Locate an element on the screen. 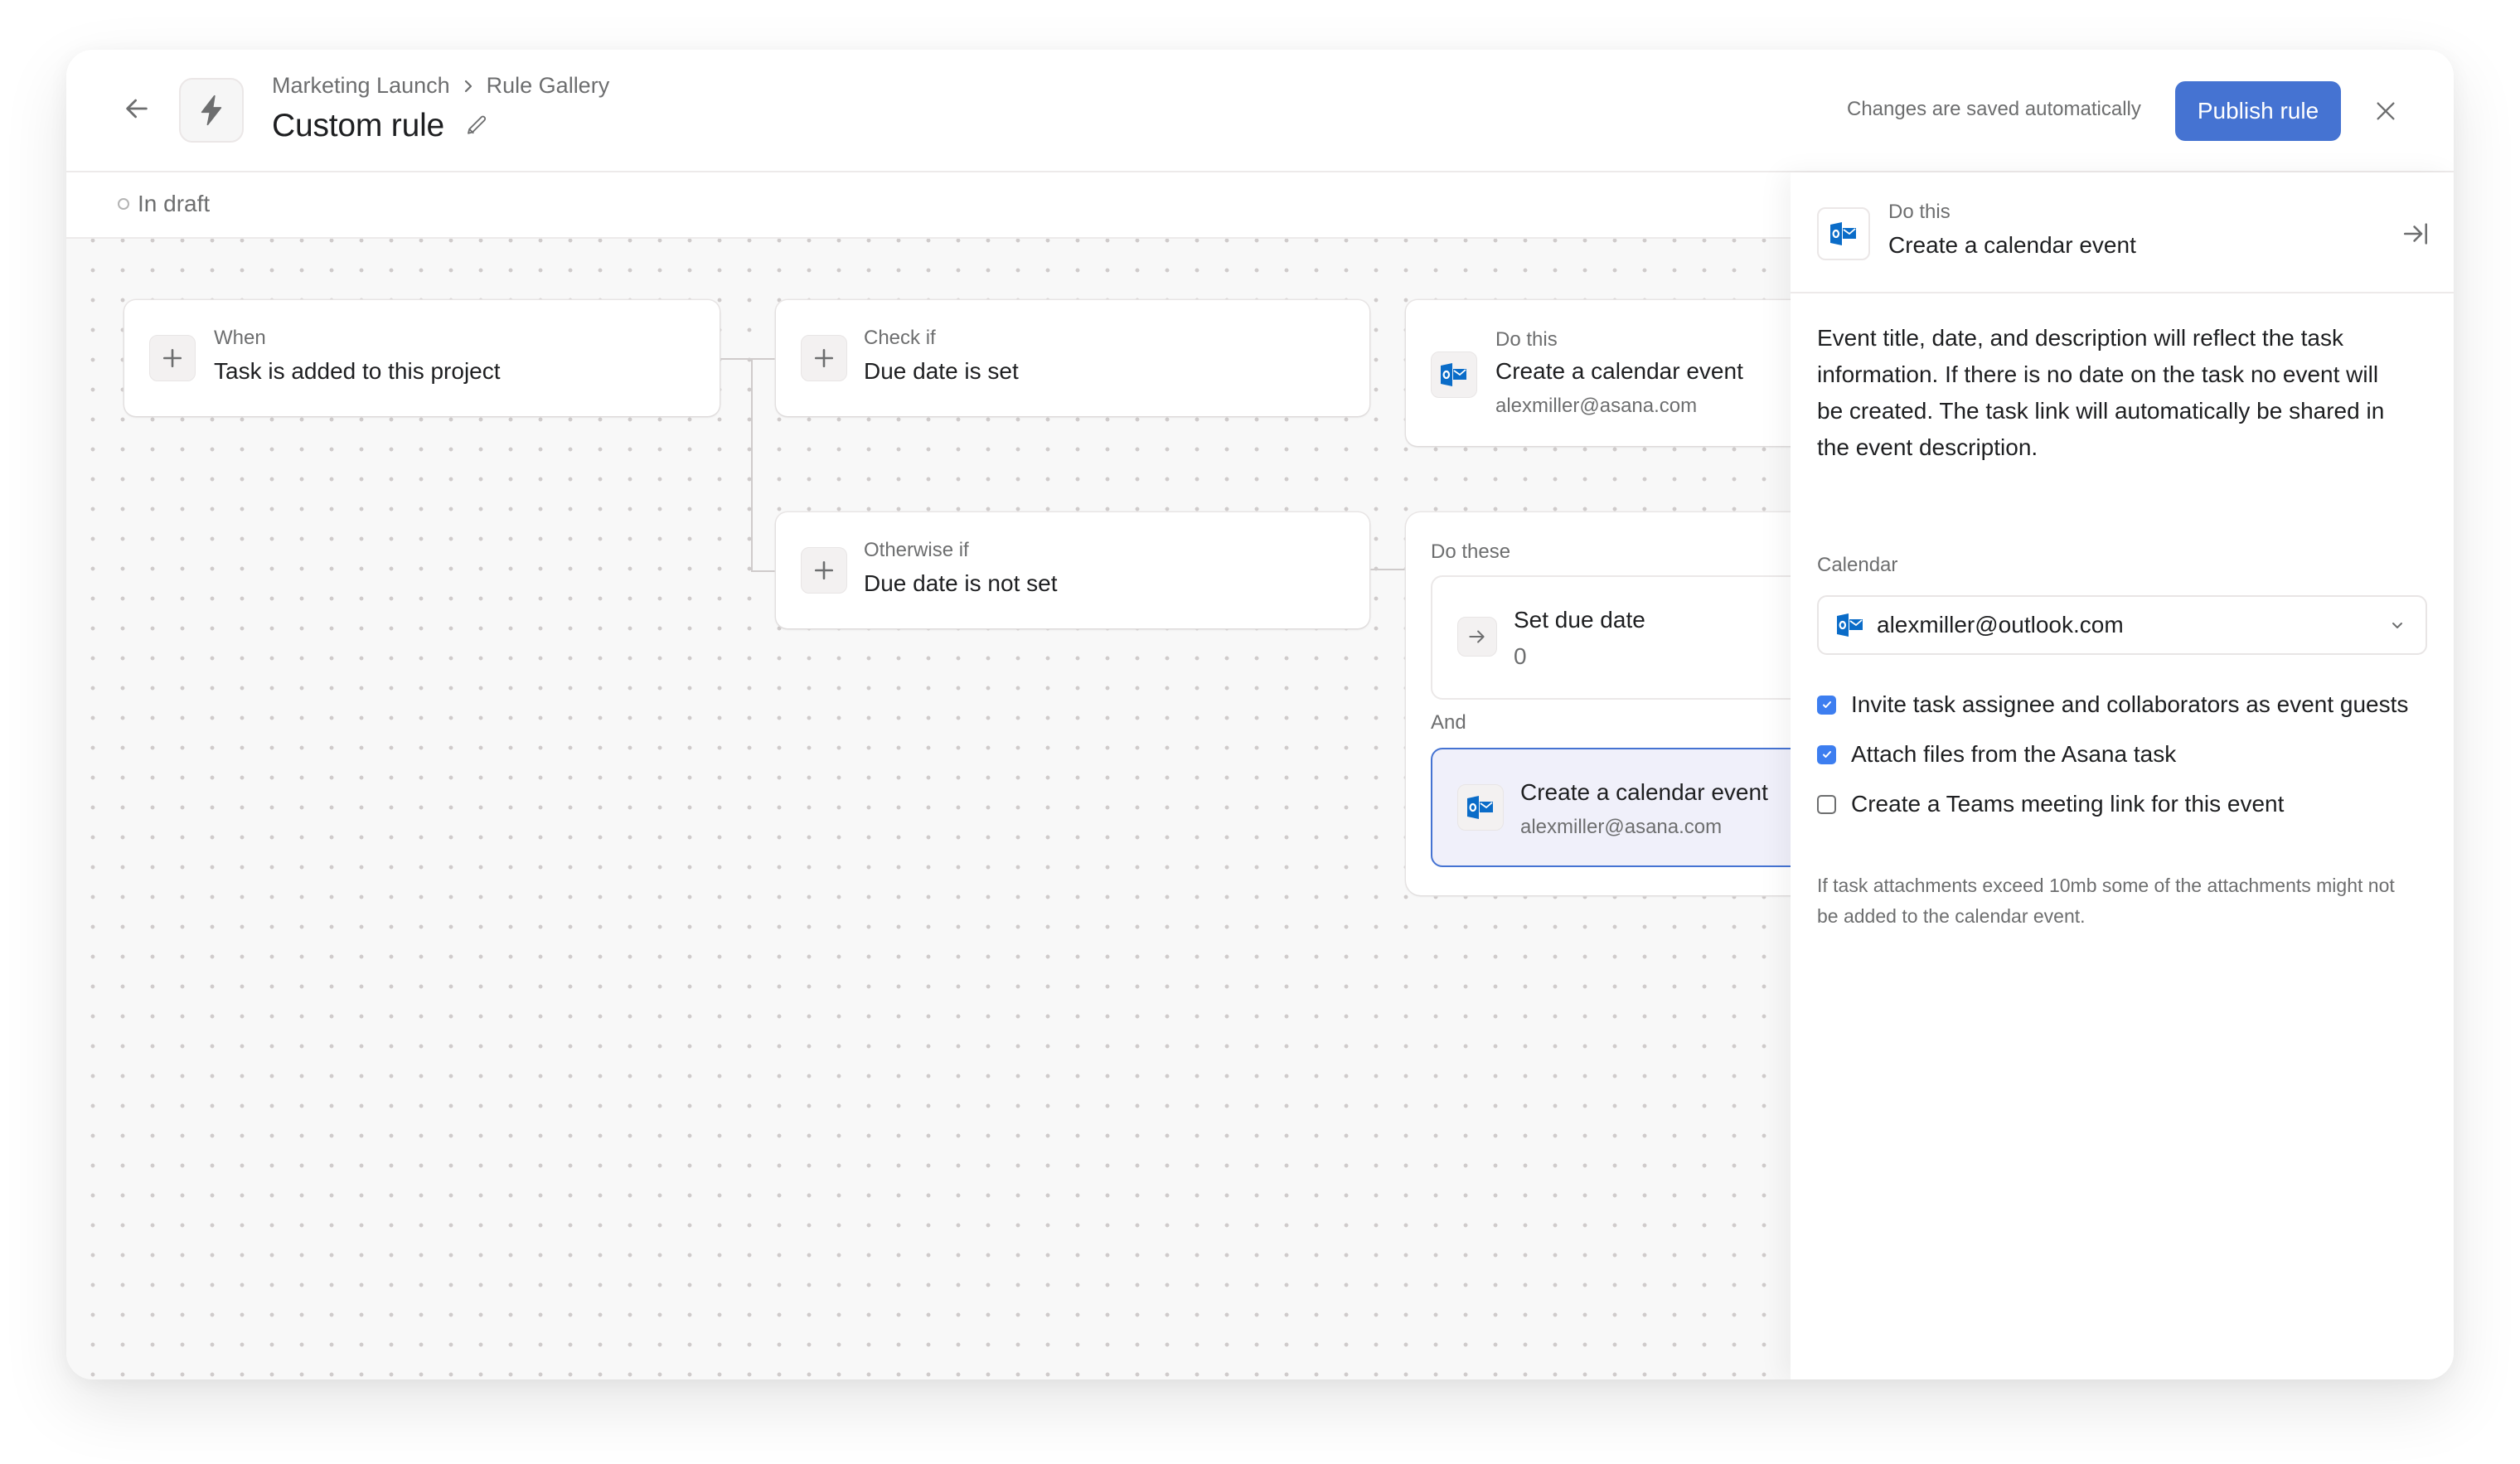 The width and height of the screenshot is (2520, 1464). panel-kicker: Do this is located at coordinates (1920, 212).